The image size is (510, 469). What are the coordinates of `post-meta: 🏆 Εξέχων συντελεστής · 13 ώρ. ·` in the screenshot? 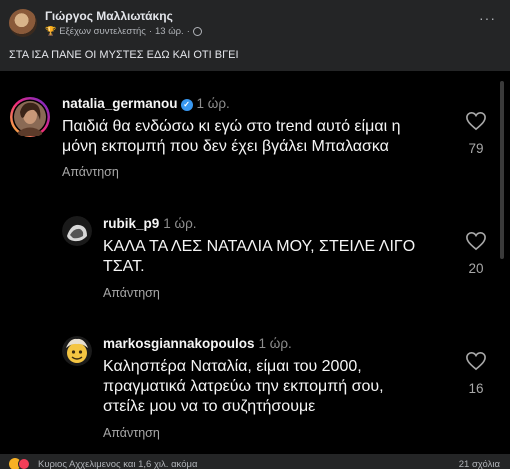 It's located at (123, 31).